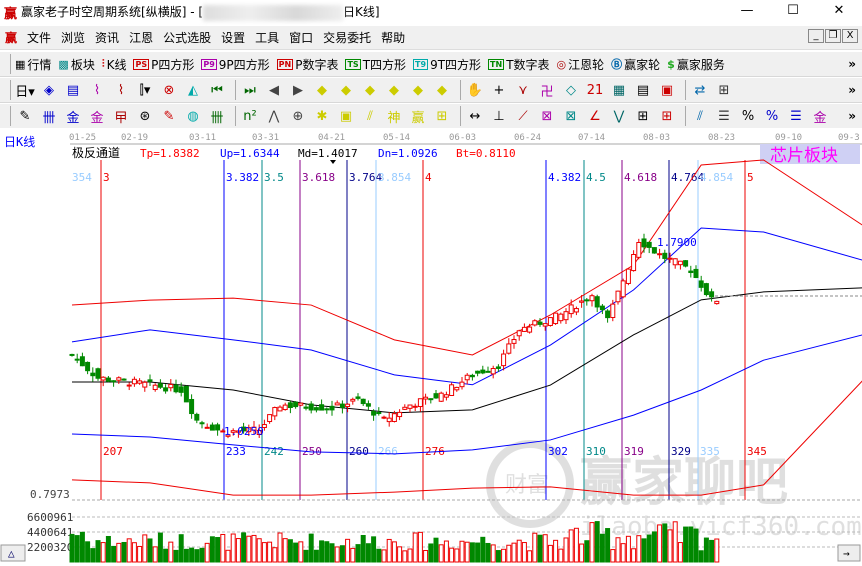 This screenshot has height=566, width=862. Describe the element at coordinates (833, 36) in the screenshot. I see `mdi-restore-button: ❐` at that location.